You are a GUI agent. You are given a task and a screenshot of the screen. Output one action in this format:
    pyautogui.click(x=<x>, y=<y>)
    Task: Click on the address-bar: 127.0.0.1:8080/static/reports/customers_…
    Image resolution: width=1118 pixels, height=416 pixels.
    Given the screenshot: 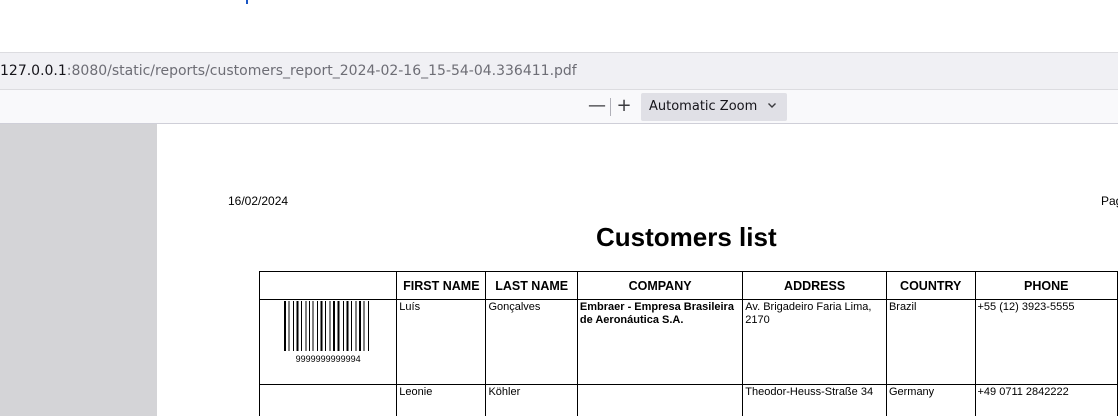 What is the action you would take?
    pyautogui.click(x=559, y=71)
    